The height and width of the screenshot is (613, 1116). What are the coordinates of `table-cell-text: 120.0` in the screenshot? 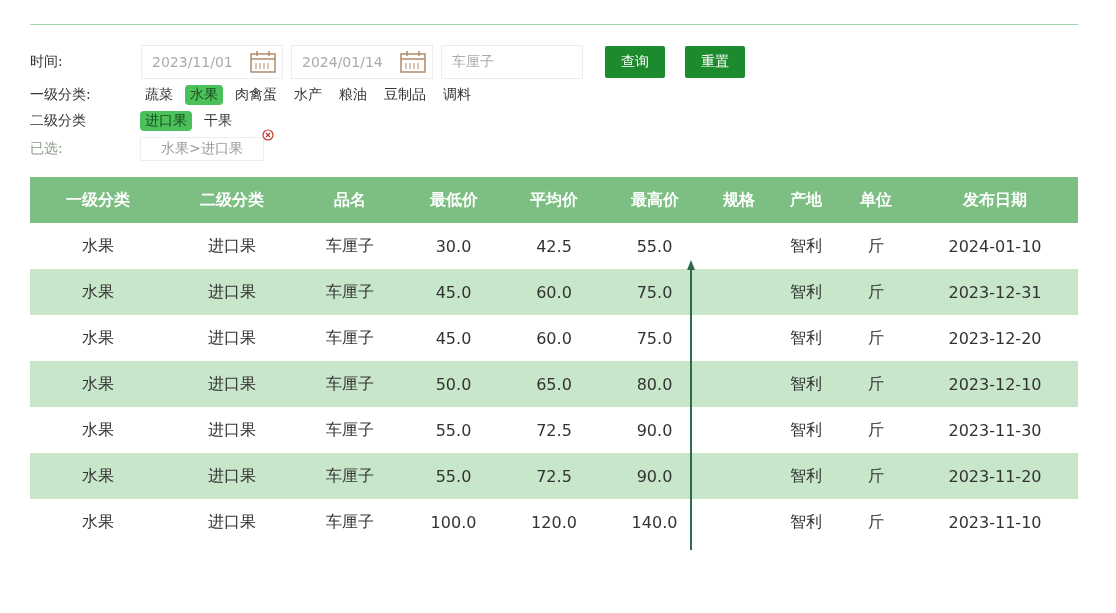 It's located at (554, 522).